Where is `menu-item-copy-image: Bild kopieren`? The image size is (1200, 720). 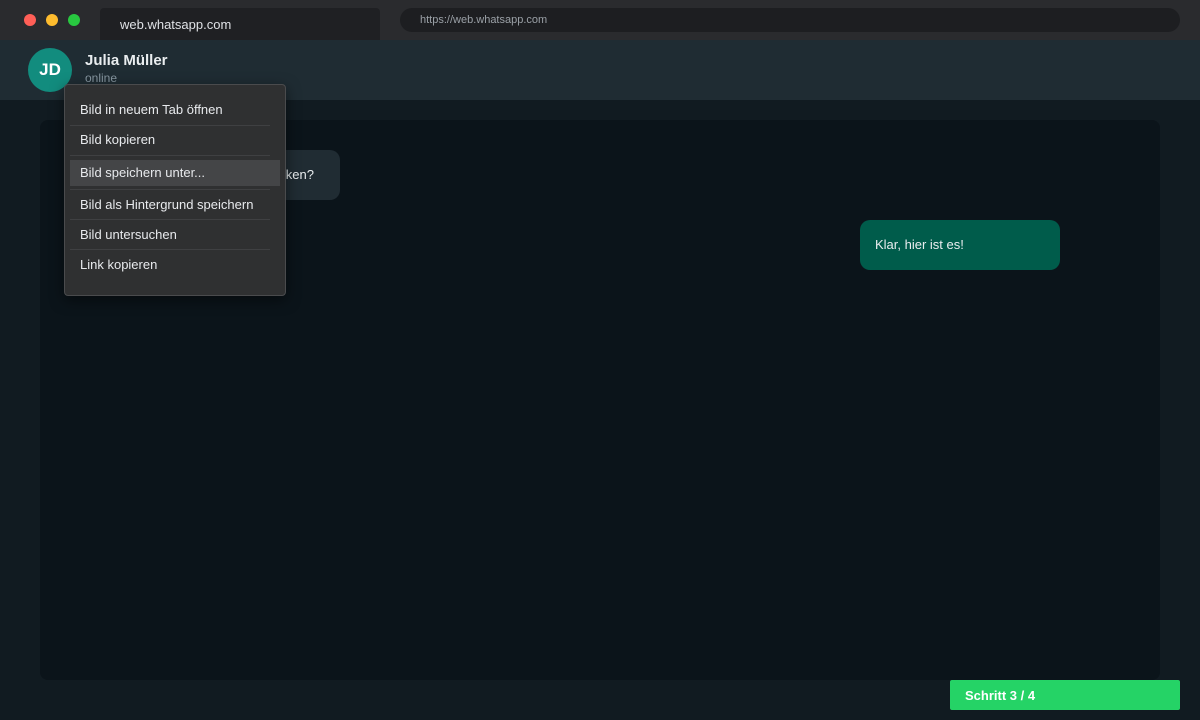 menu-item-copy-image: Bild kopieren is located at coordinates (175, 140).